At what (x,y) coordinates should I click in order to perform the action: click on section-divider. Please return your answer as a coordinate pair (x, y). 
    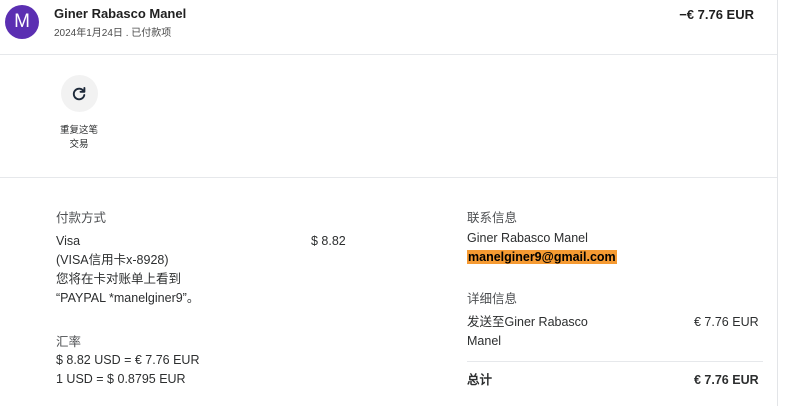
    Looking at the image, I should click on (388, 177).